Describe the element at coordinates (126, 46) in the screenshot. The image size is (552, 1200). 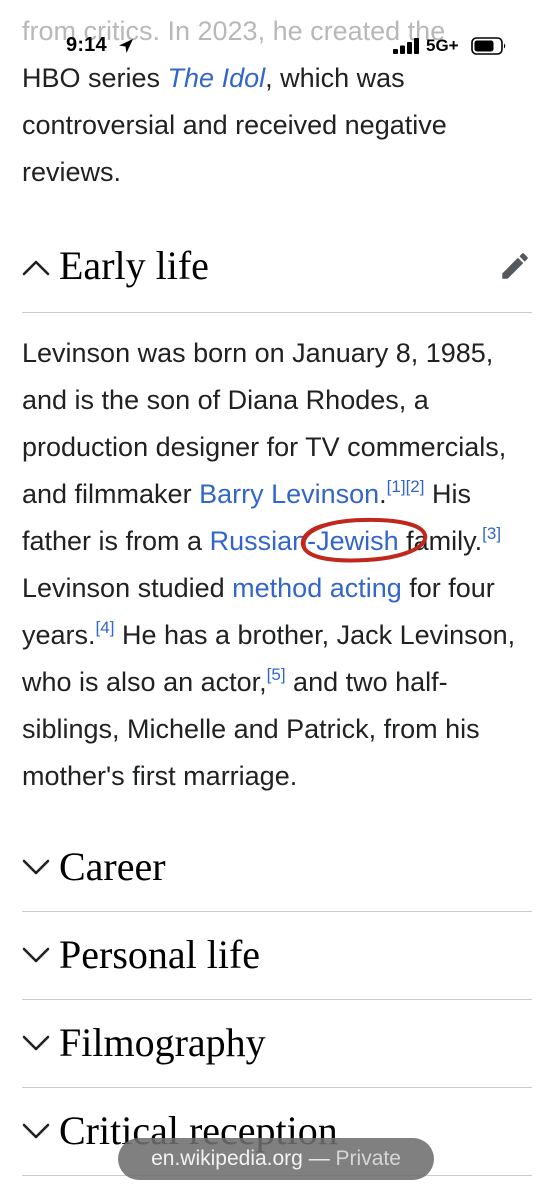
I see `location-arrow-icon` at that location.